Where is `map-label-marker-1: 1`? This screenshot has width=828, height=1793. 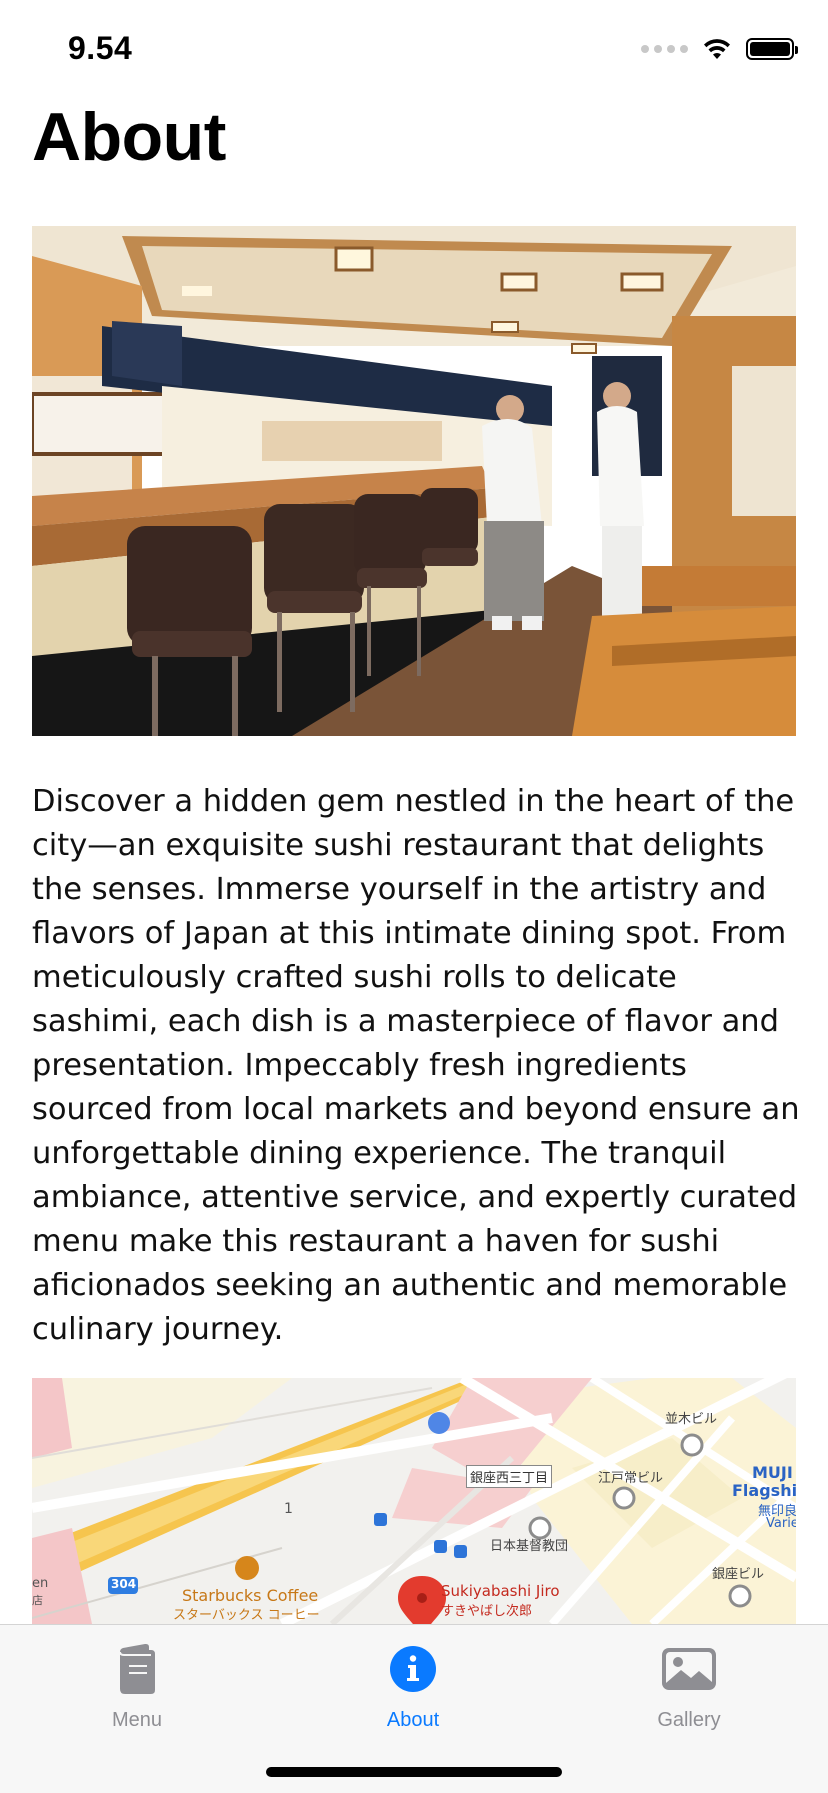 map-label-marker-1: 1 is located at coordinates (288, 1509).